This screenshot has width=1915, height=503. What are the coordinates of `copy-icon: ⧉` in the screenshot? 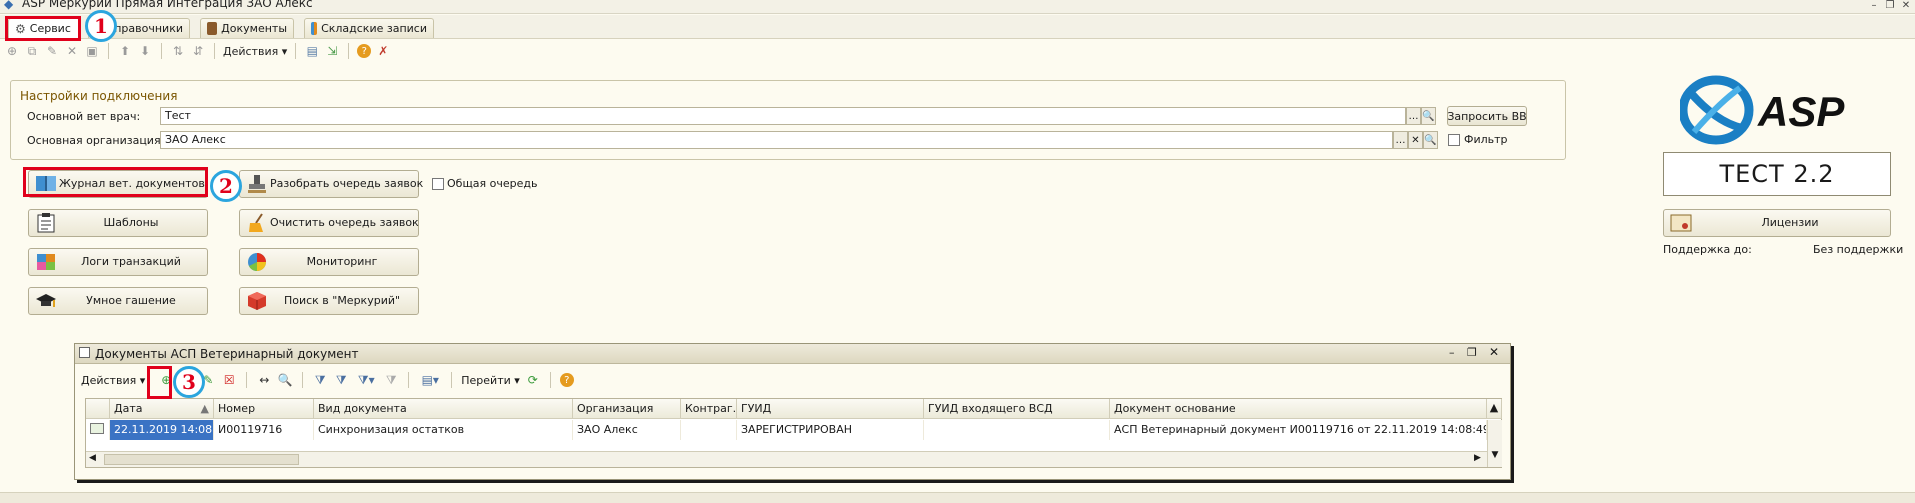 It's located at (32, 51).